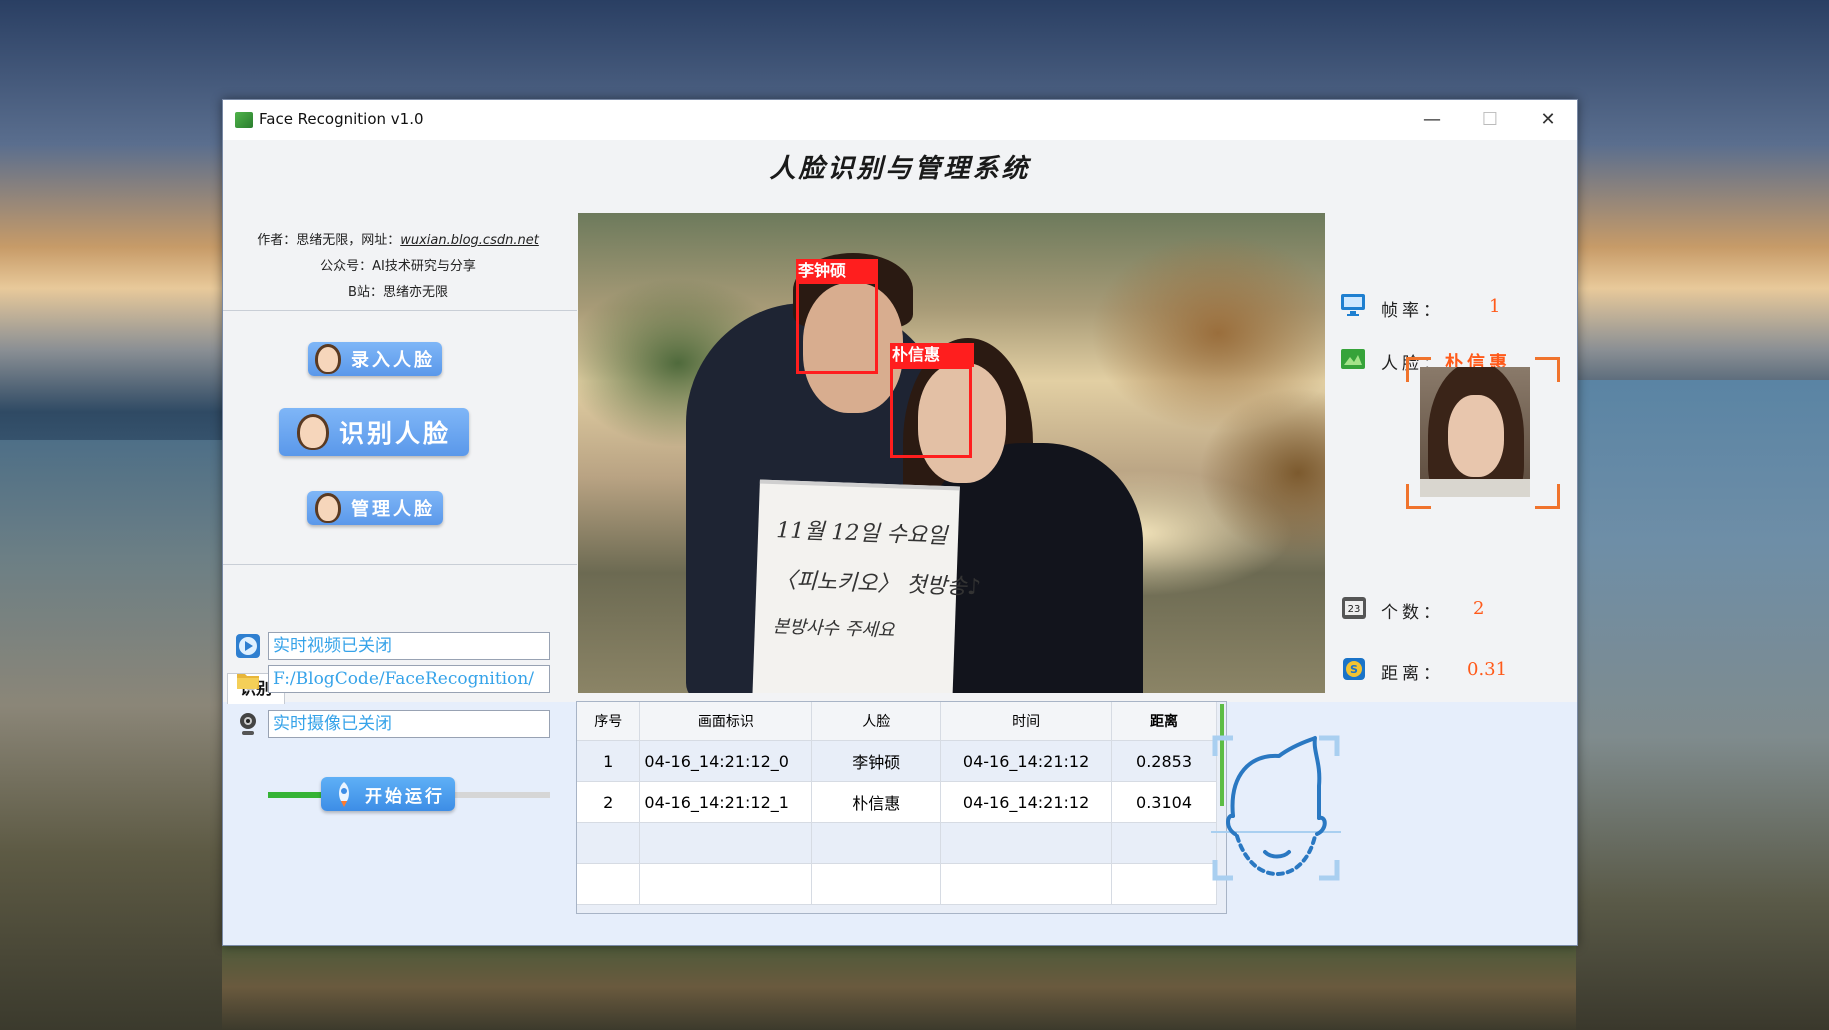 The width and height of the screenshot is (1829, 1030). What do you see at coordinates (248, 646) in the screenshot?
I see `play-icon` at bounding box center [248, 646].